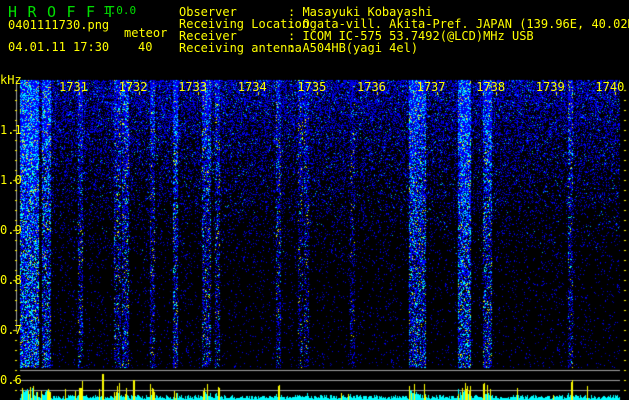 This screenshot has width=629, height=400. Describe the element at coordinates (11, 380) in the screenshot. I see `y-tick-label: 0.6` at that location.